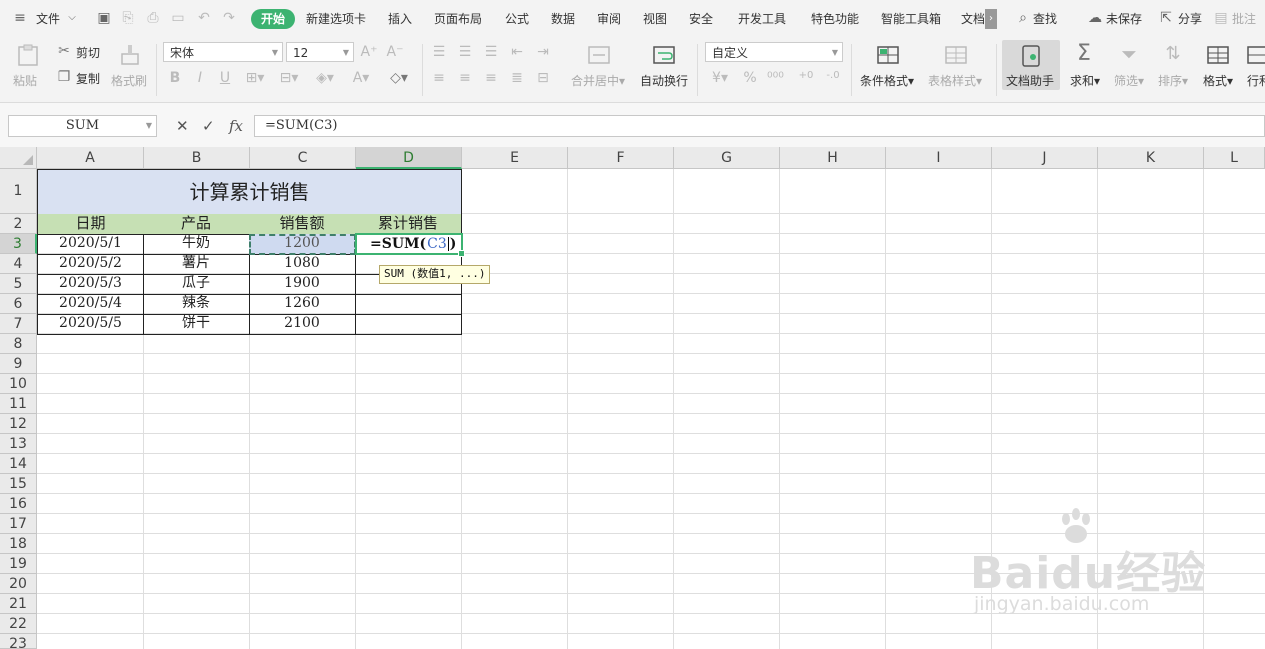 The image size is (1265, 649). What do you see at coordinates (598, 80) in the screenshot?
I see `merge-center-button: 合并居中▾` at bounding box center [598, 80].